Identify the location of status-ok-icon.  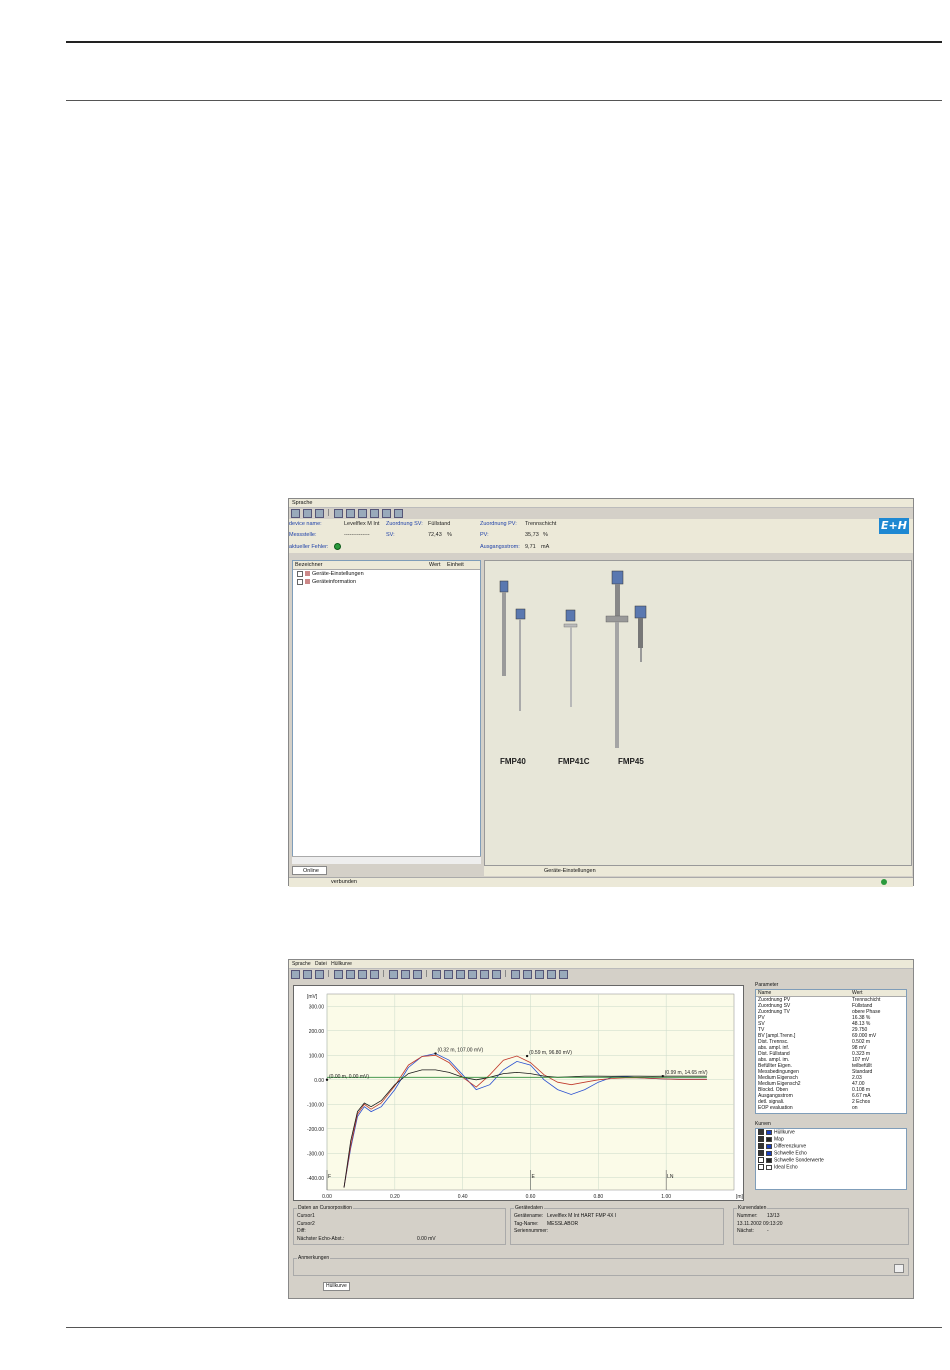
(337, 546).